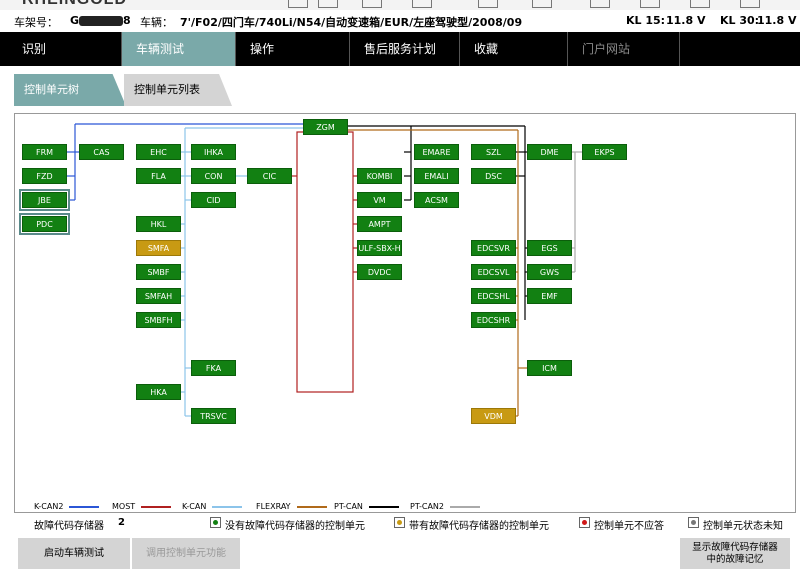  What do you see at coordinates (213, 200) in the screenshot?
I see `ecu-cid: CID` at bounding box center [213, 200].